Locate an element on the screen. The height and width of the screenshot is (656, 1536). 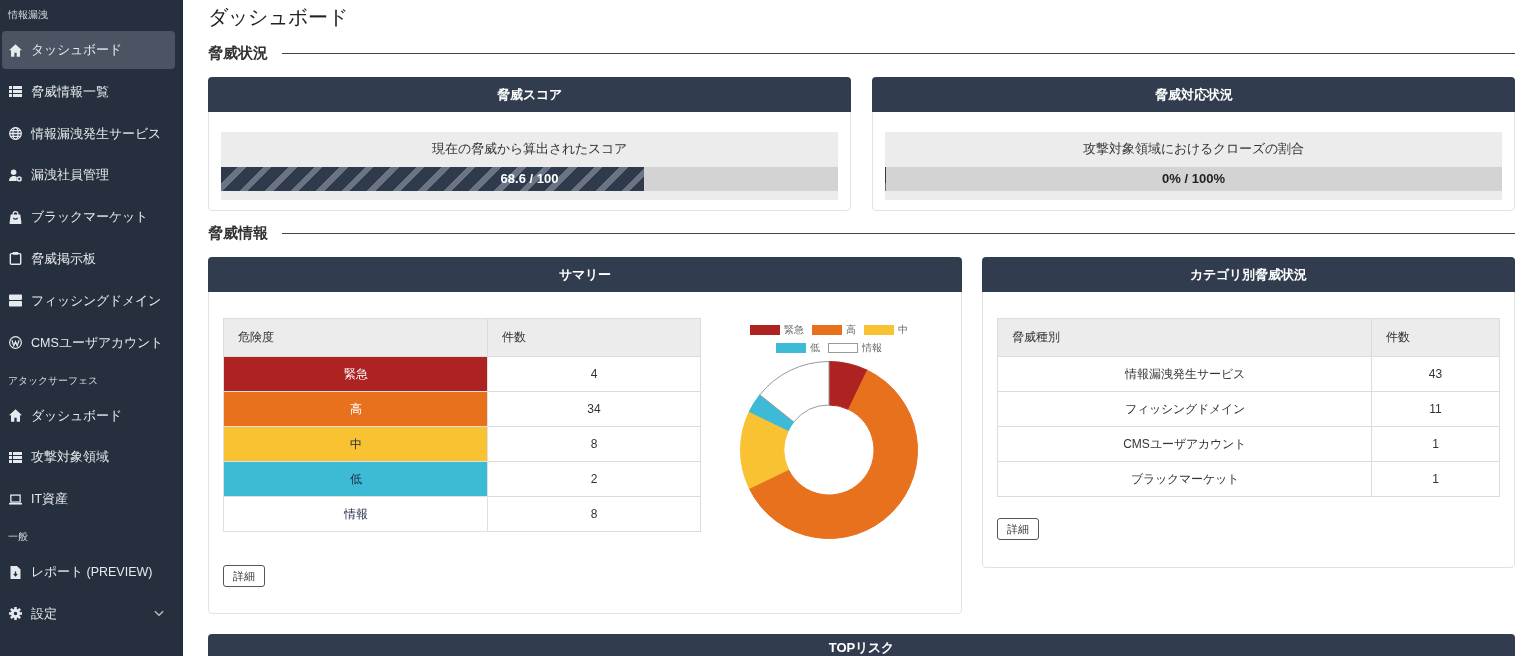
sidebar-item: フィッシングドメイン is located at coordinates (88, 300).